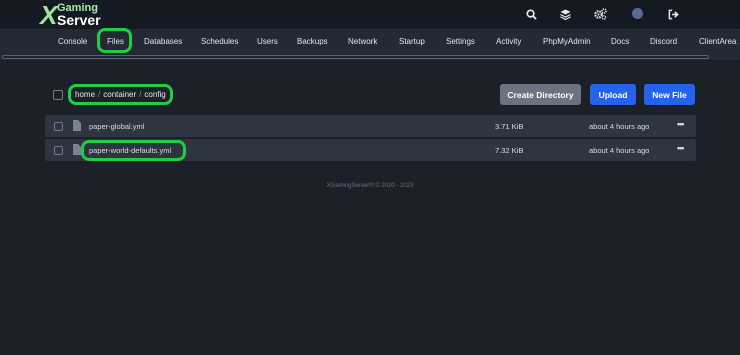 This screenshot has height=355, width=740. I want to click on tab-clientarea: ClientArea, so click(717, 41).